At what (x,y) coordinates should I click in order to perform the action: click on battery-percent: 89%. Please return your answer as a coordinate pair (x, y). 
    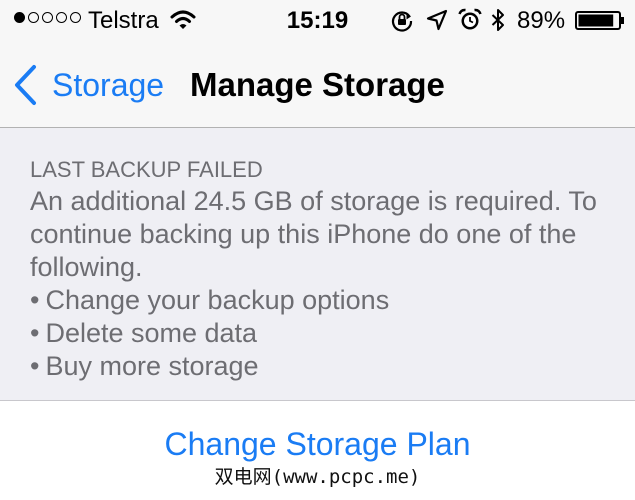
    Looking at the image, I should click on (541, 20).